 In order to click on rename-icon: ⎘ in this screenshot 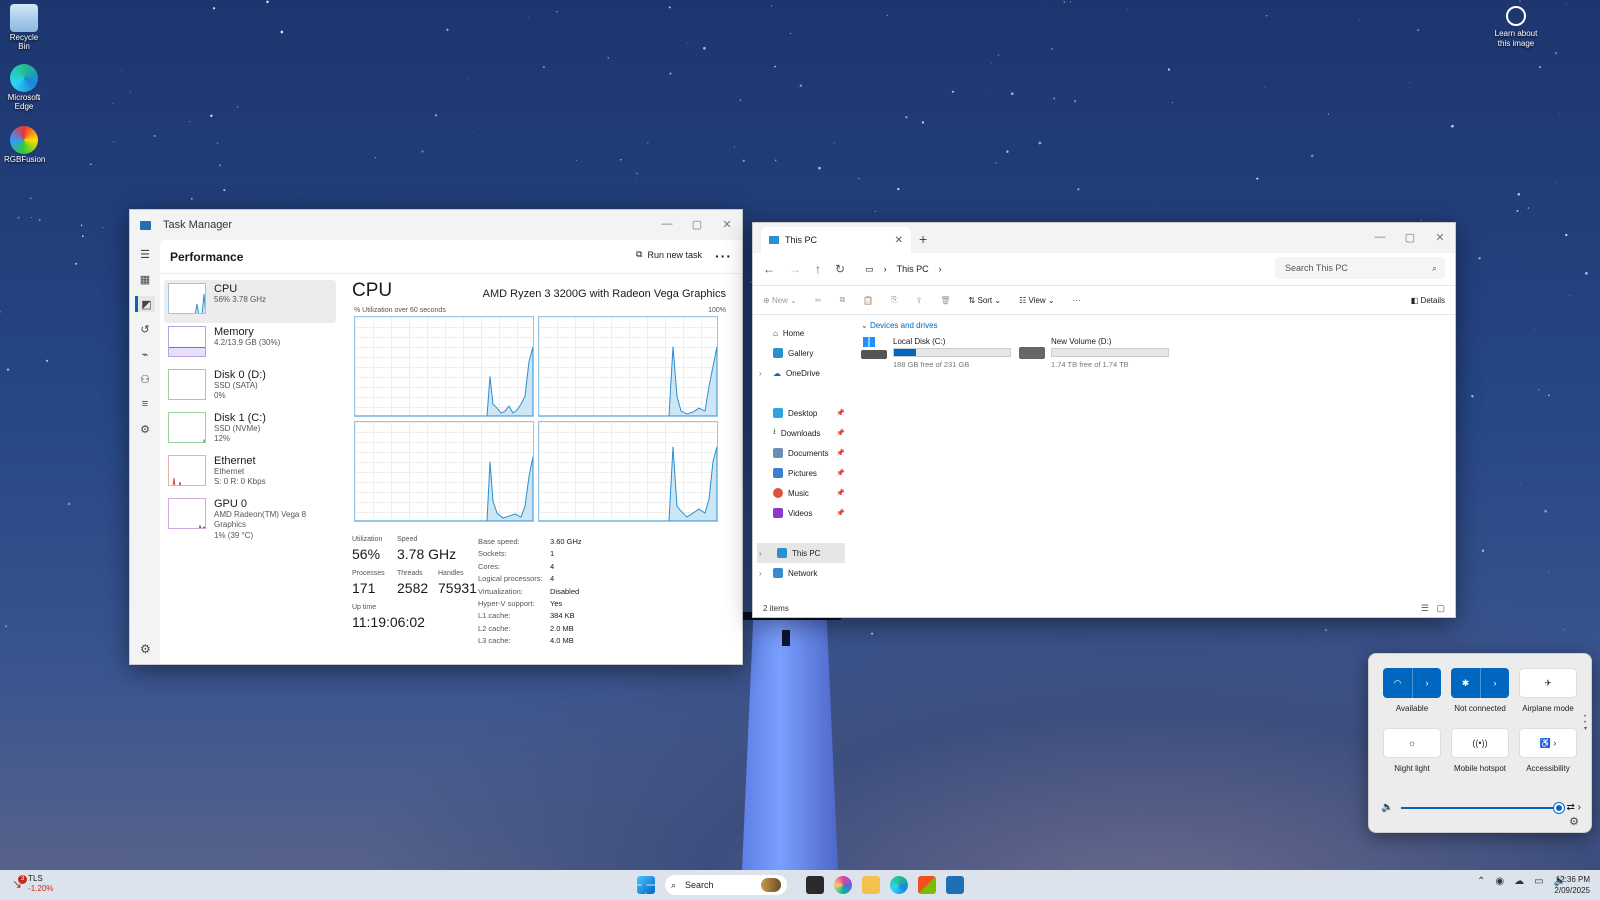, I will do `click(894, 300)`.